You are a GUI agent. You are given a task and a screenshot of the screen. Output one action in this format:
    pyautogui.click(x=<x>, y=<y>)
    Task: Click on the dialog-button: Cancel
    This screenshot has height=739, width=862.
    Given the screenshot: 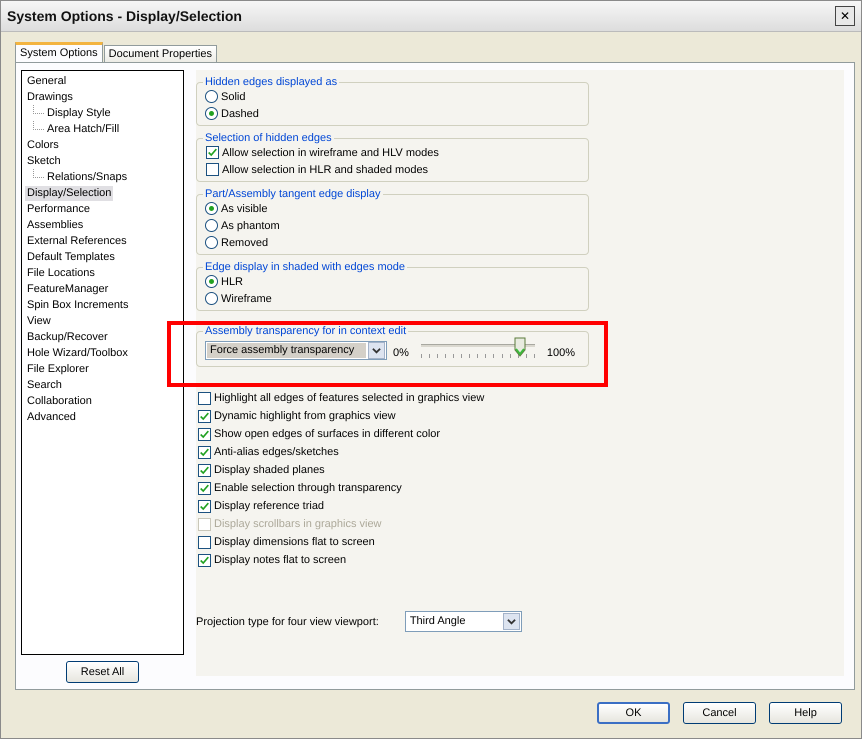 What is the action you would take?
    pyautogui.click(x=719, y=713)
    